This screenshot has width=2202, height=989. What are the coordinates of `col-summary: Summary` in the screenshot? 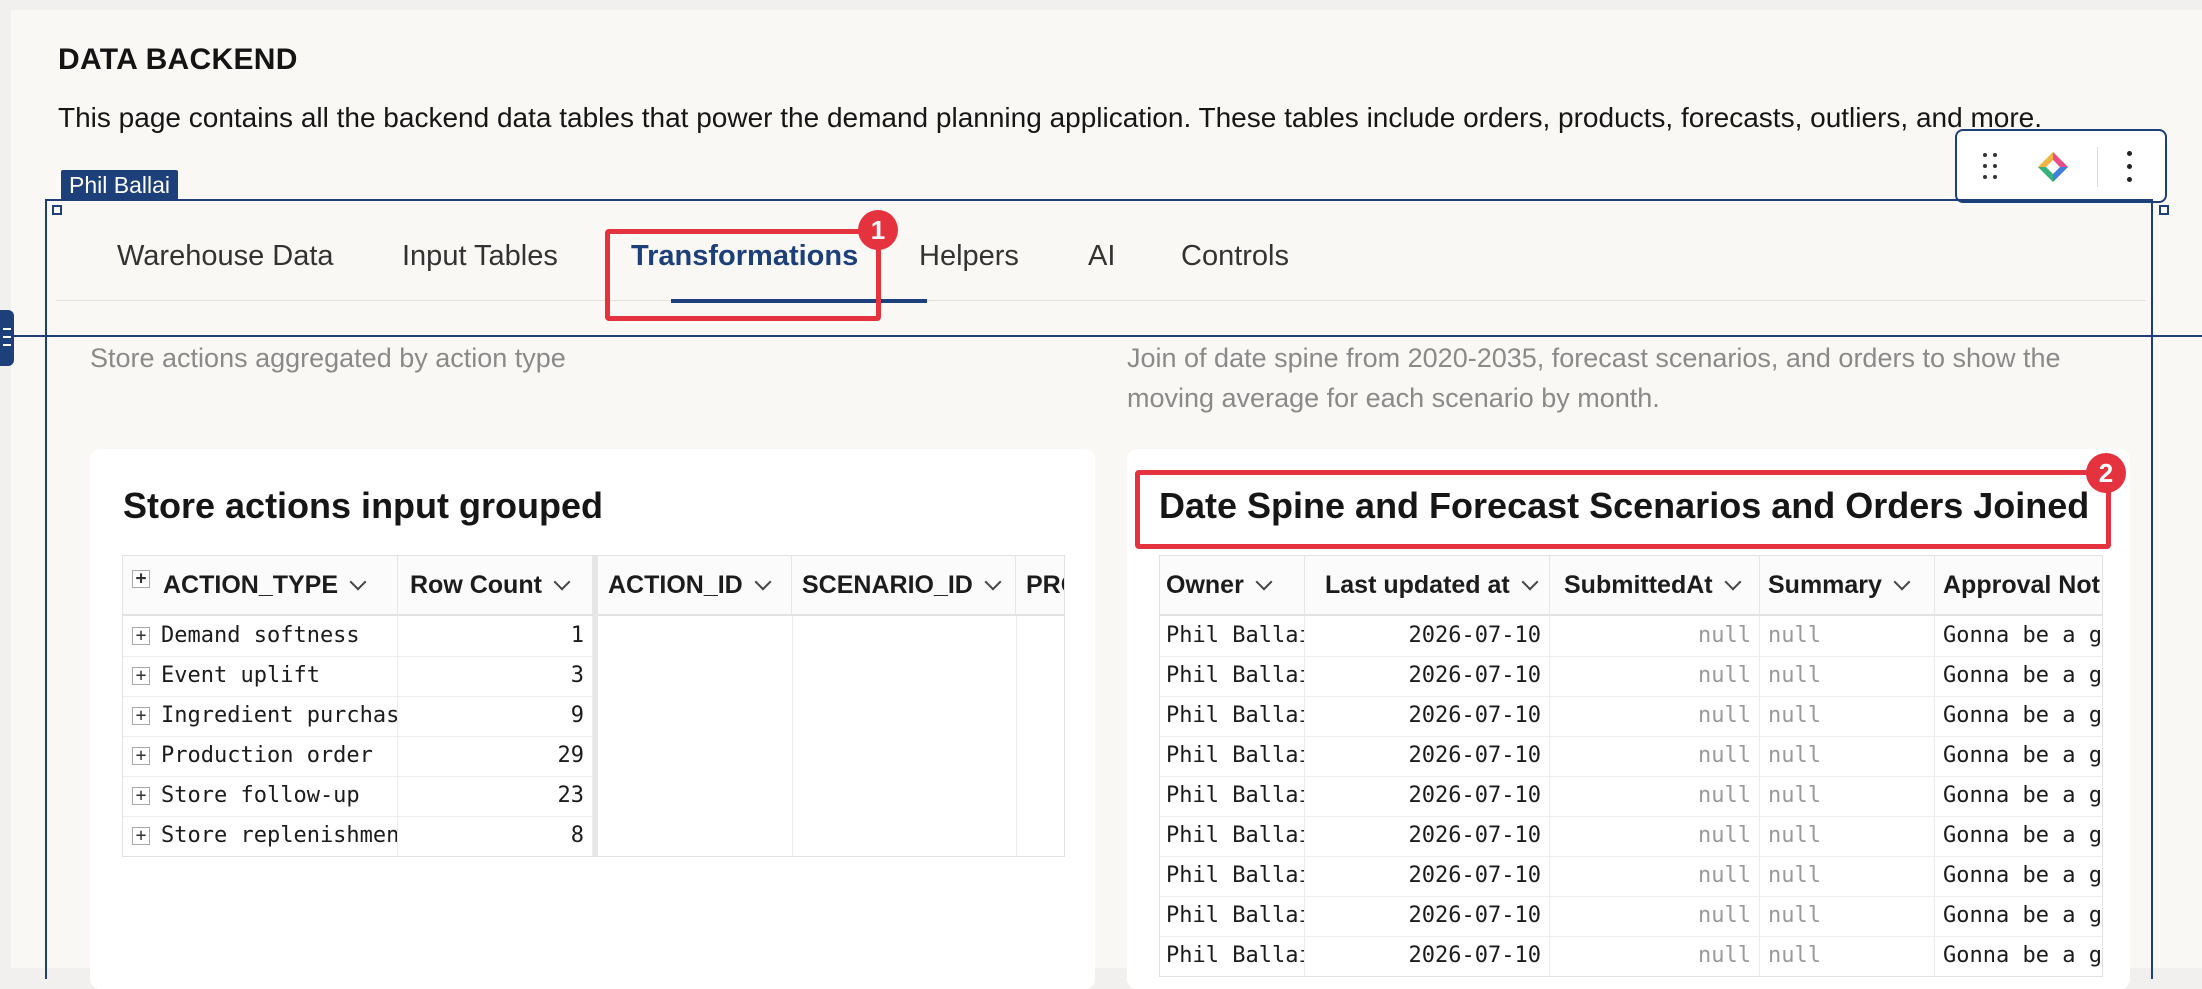 It's located at (1847, 585).